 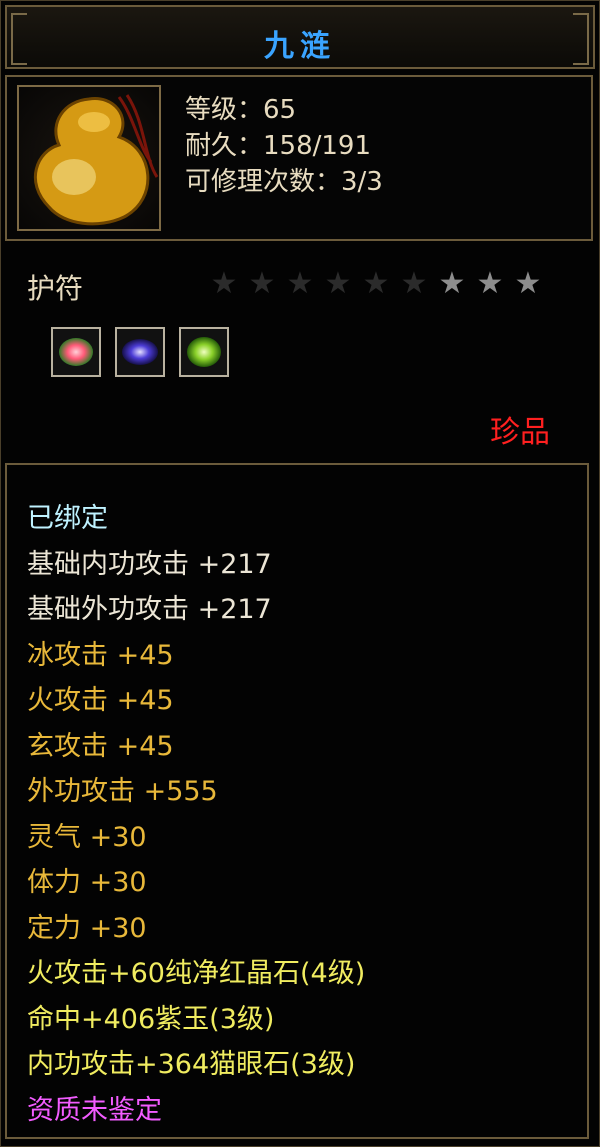 I want to click on title-bar: 九涟, so click(x=300, y=37).